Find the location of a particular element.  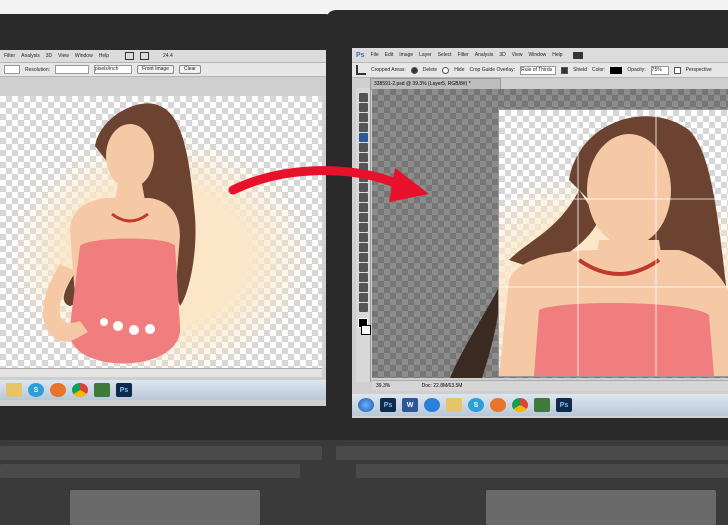

grid-icon is located at coordinates (144, 56).